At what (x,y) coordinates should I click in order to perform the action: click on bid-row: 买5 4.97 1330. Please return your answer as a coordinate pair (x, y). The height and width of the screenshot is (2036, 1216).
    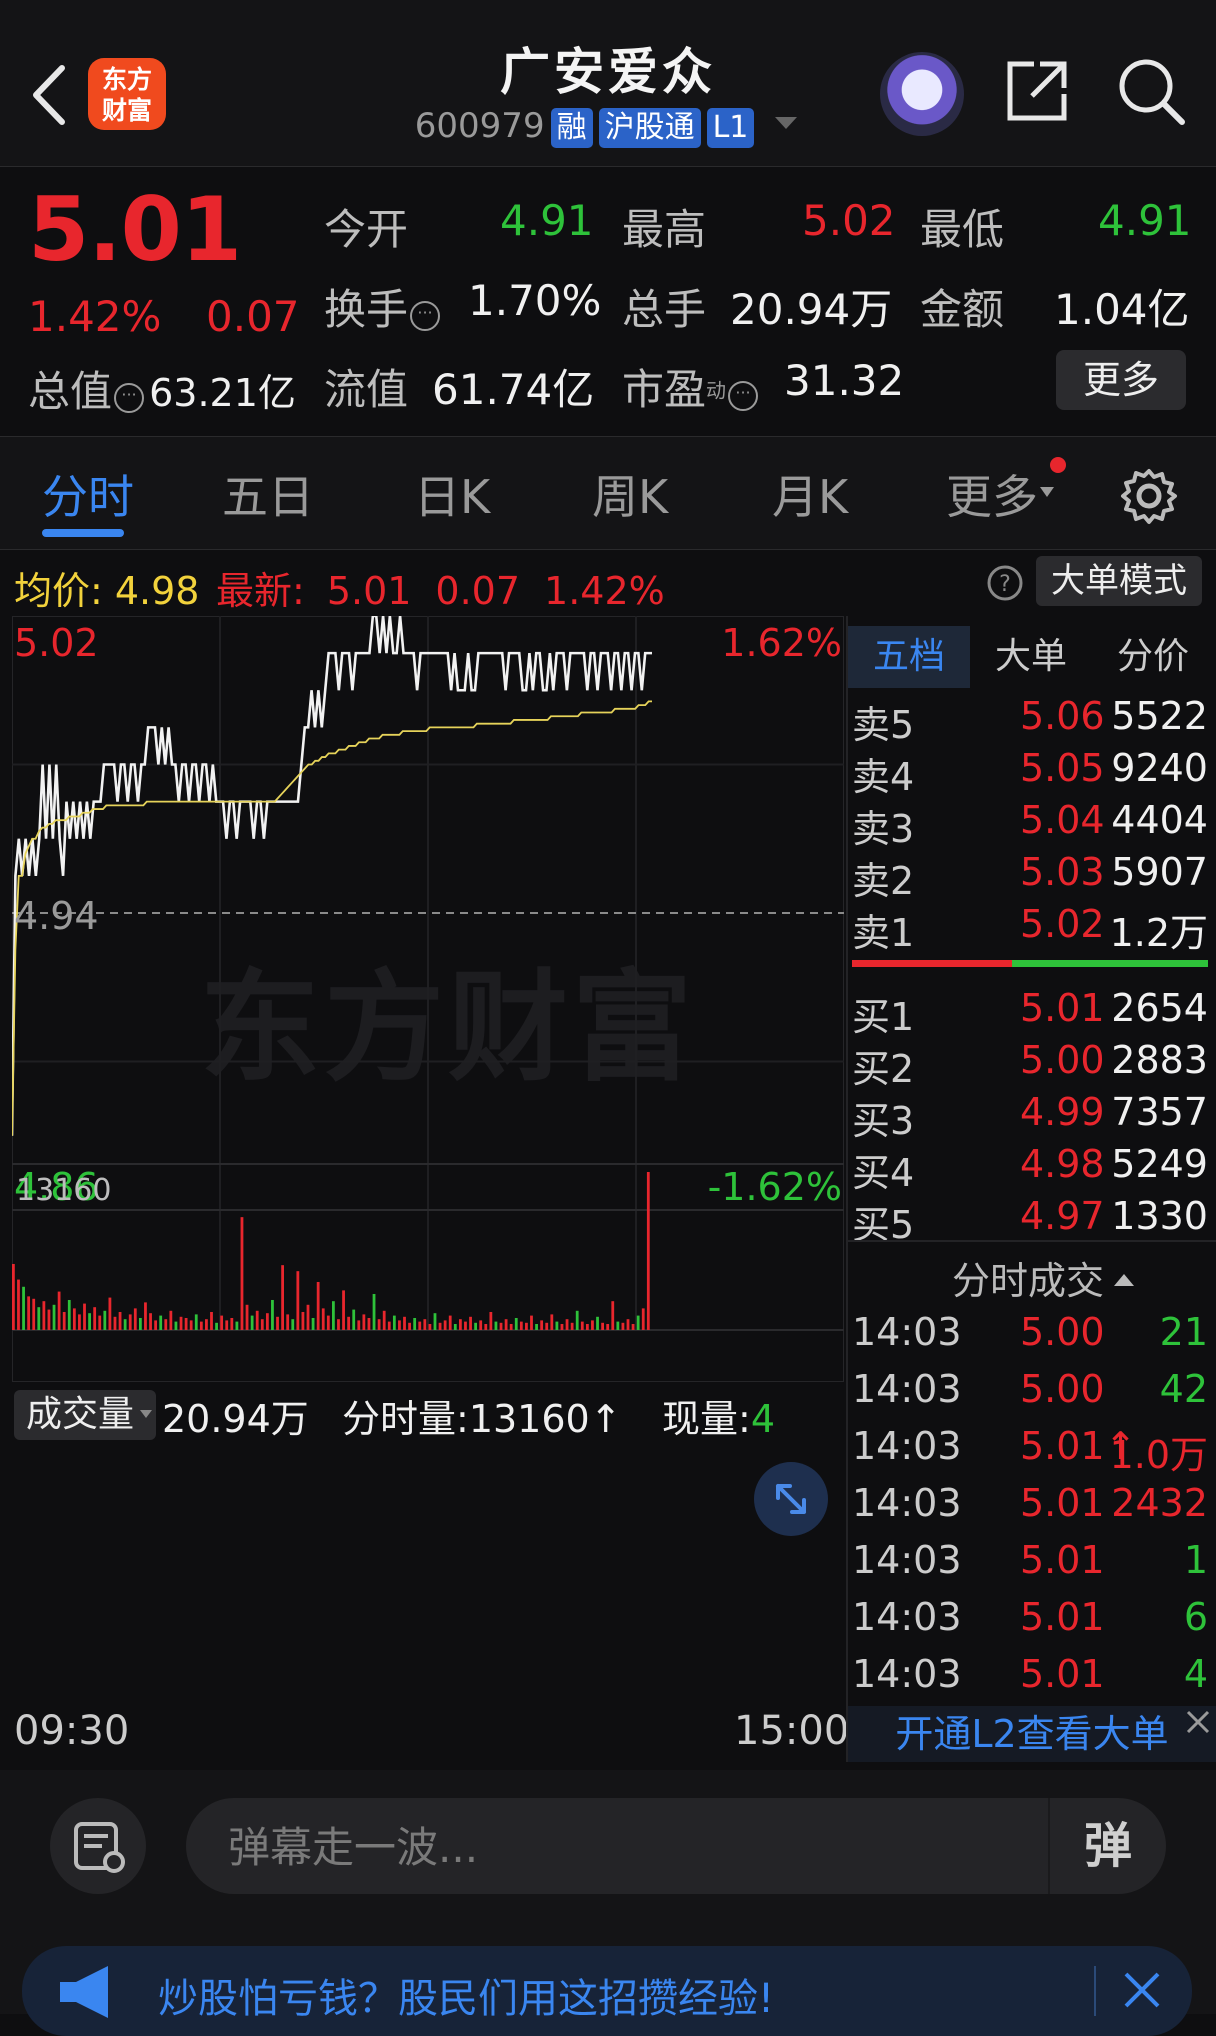
    Looking at the image, I should click on (1030, 1220).